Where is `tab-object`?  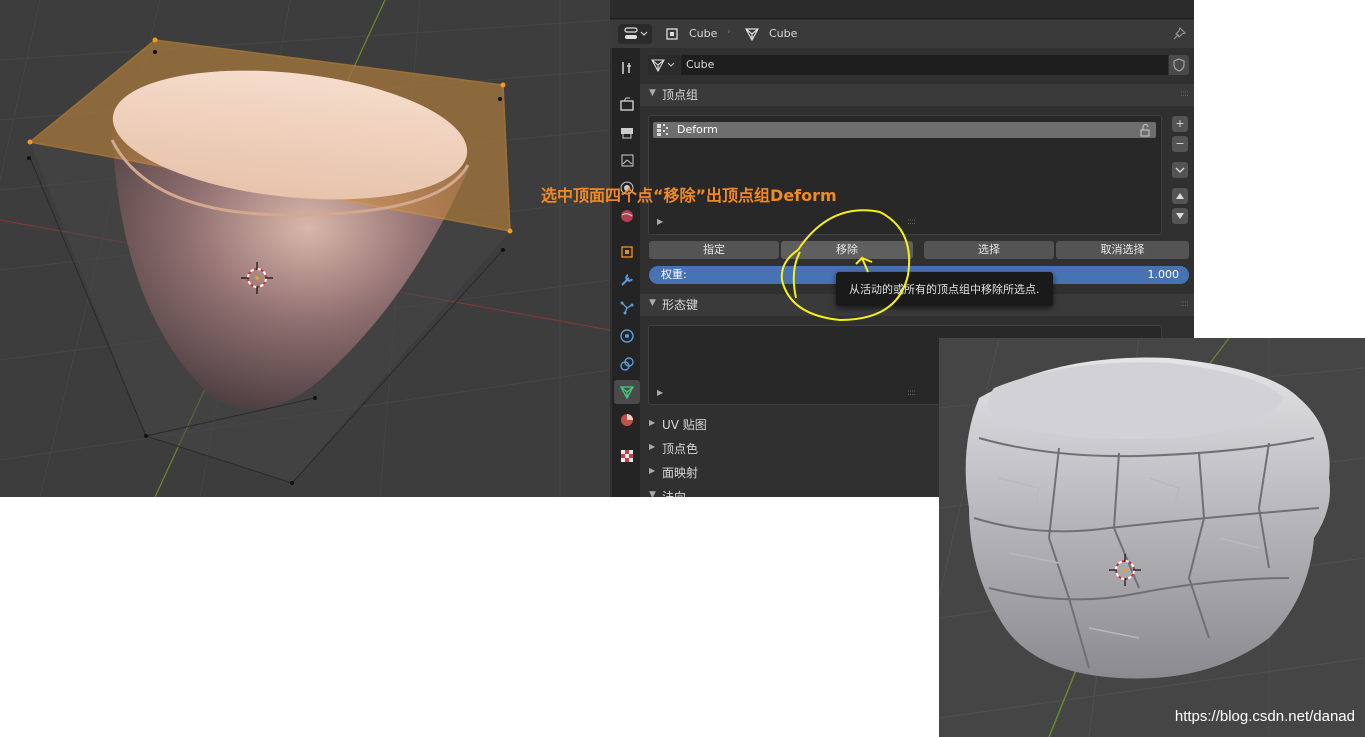
tab-object is located at coordinates (627, 252).